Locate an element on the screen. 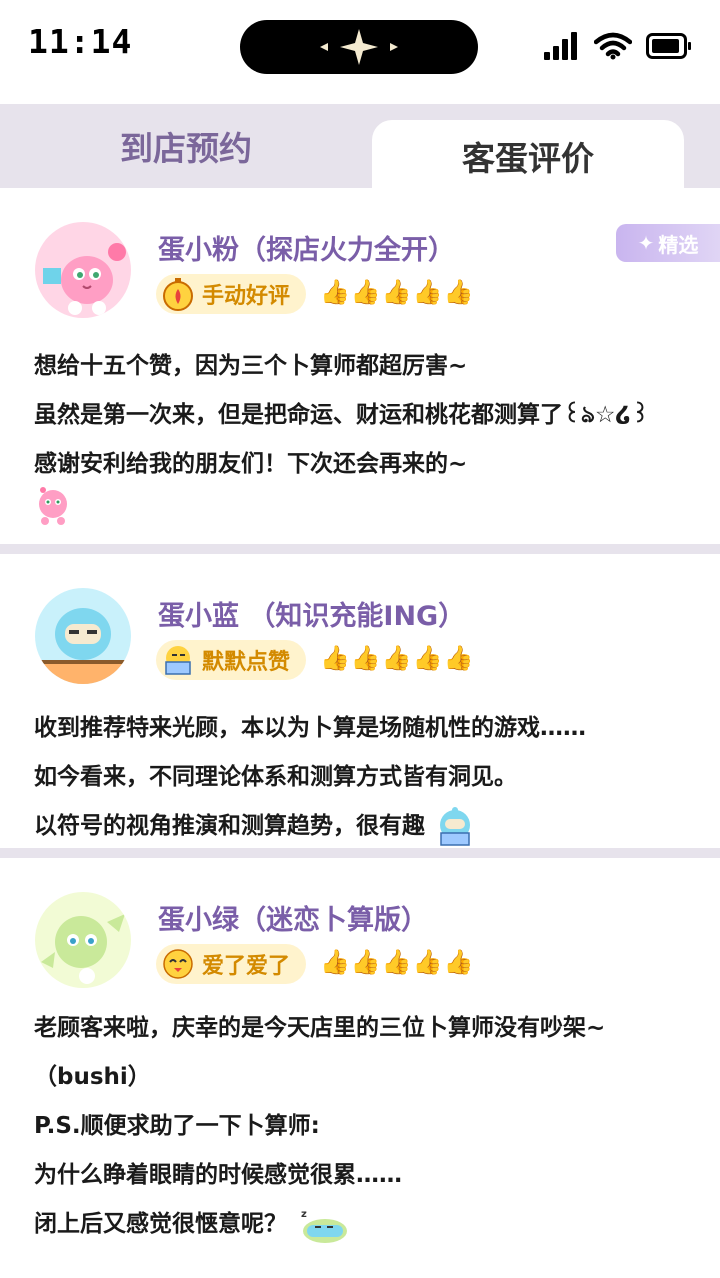 The image size is (720, 1278). review-line: 感谢安利给我的朋友们！下次还会再来的~ is located at coordinates (251, 464).